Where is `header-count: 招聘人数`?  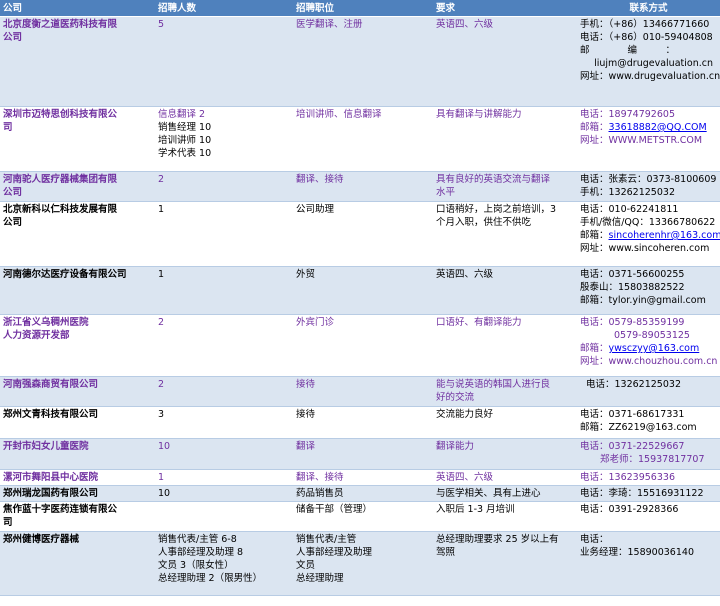 header-count: 招聘人数 is located at coordinates (224, 8).